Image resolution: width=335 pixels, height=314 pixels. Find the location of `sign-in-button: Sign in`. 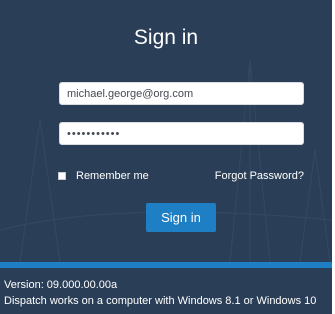

sign-in-button: Sign in is located at coordinates (181, 217).